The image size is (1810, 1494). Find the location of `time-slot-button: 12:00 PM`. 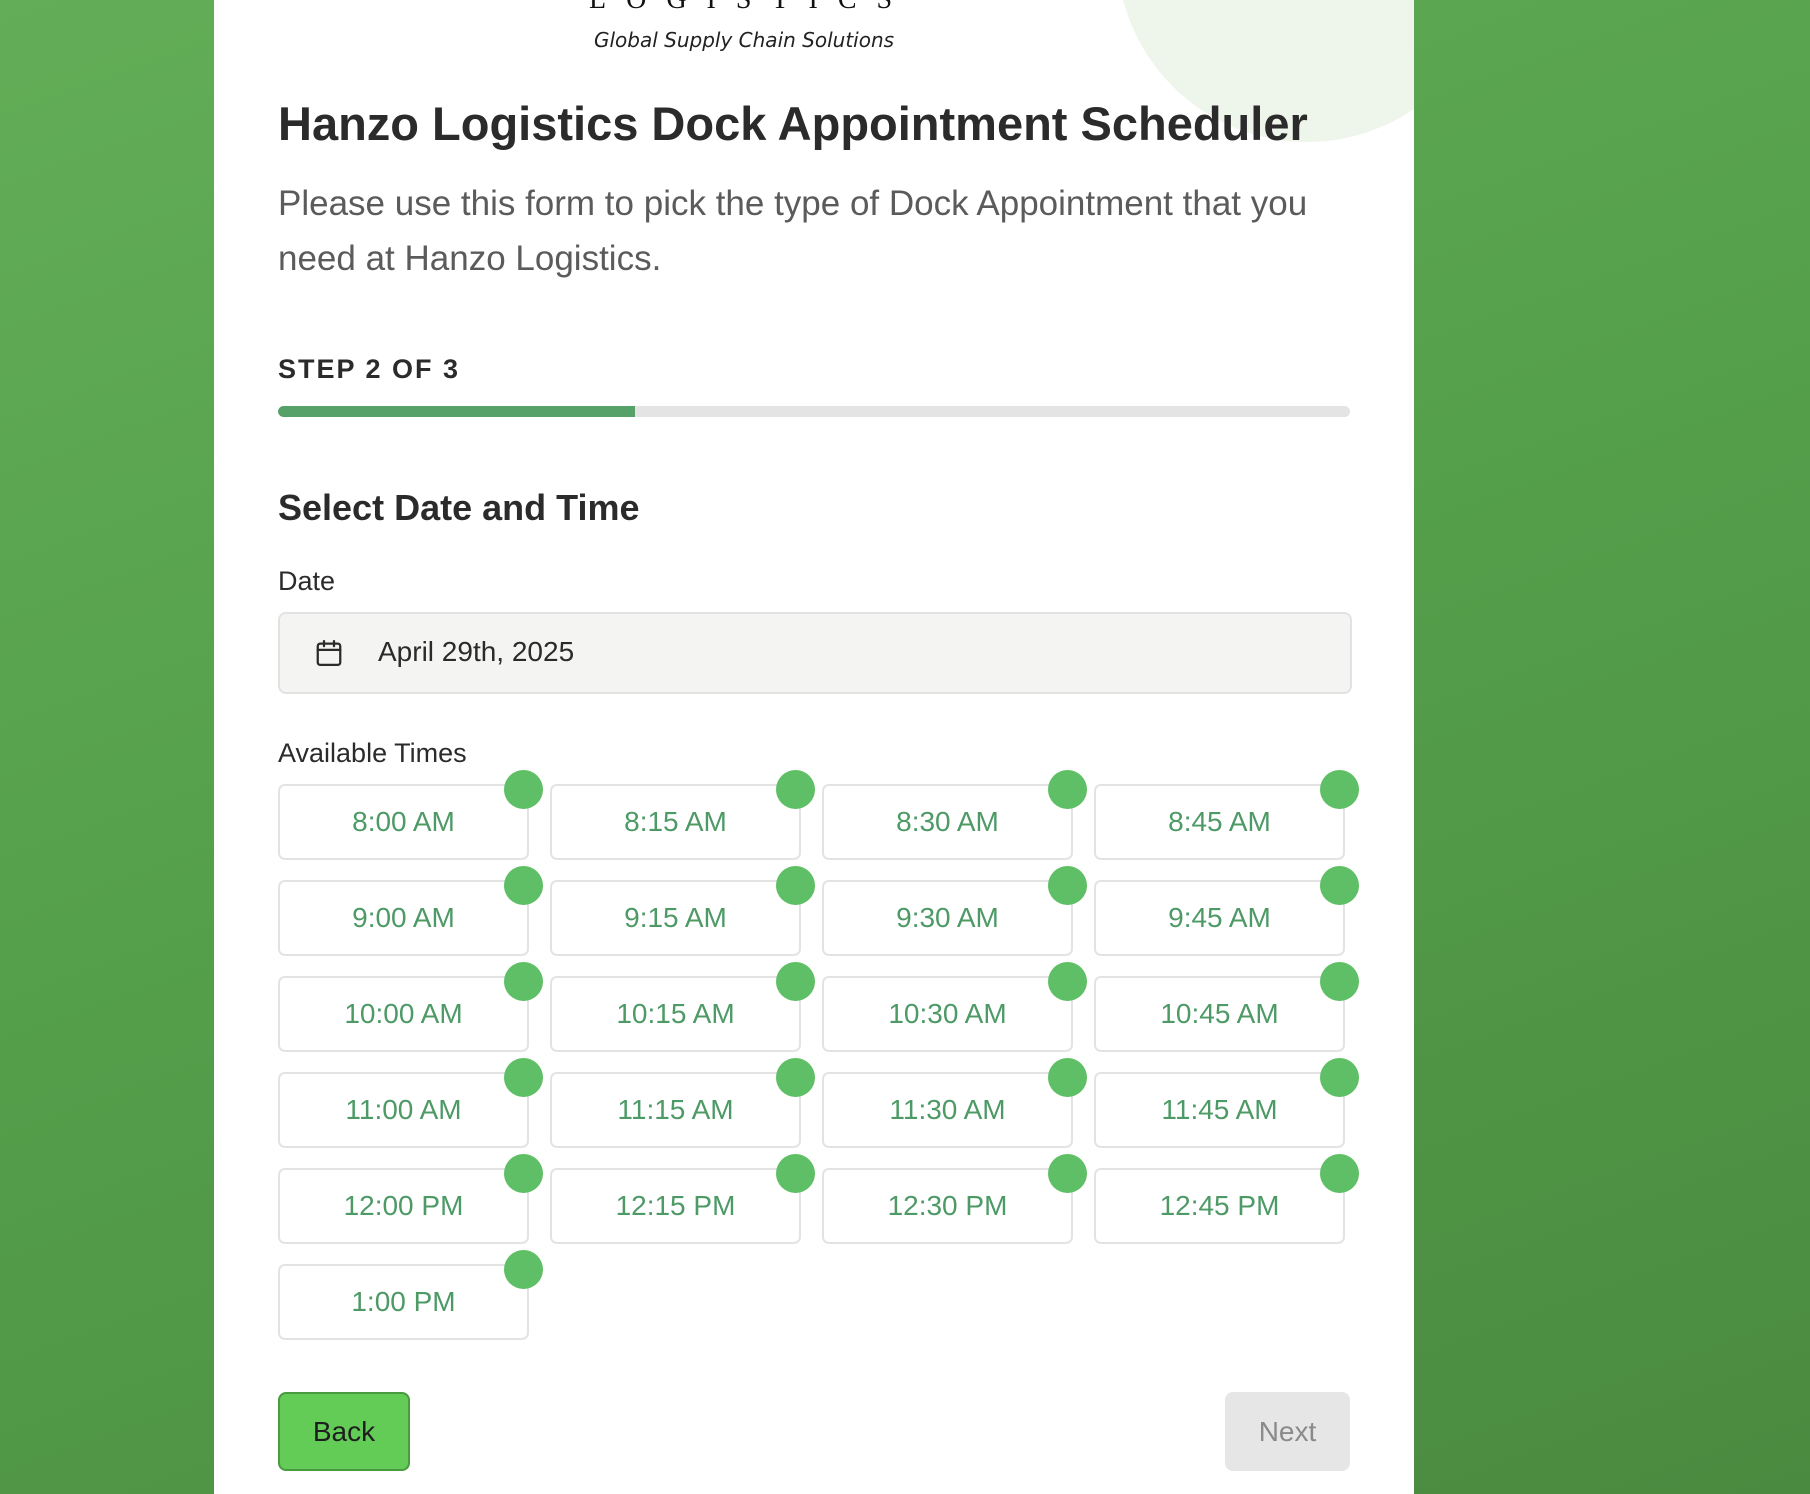

time-slot-button: 12:00 PM is located at coordinates (410, 1199).